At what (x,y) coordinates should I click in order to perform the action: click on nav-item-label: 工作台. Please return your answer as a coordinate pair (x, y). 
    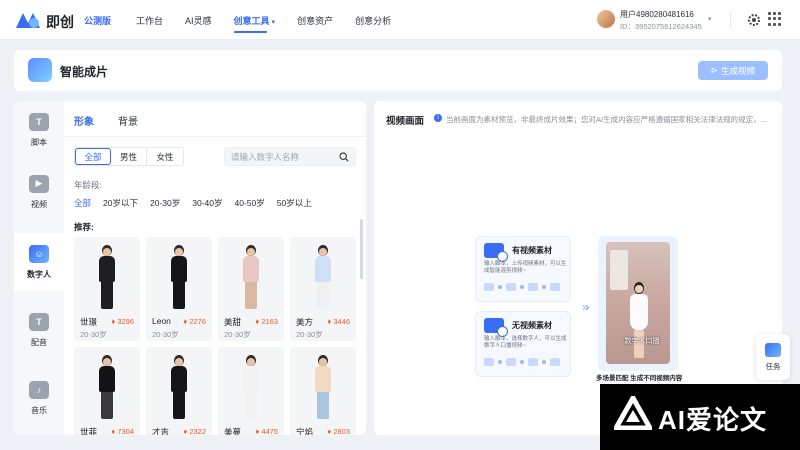
    Looking at the image, I should click on (150, 21).